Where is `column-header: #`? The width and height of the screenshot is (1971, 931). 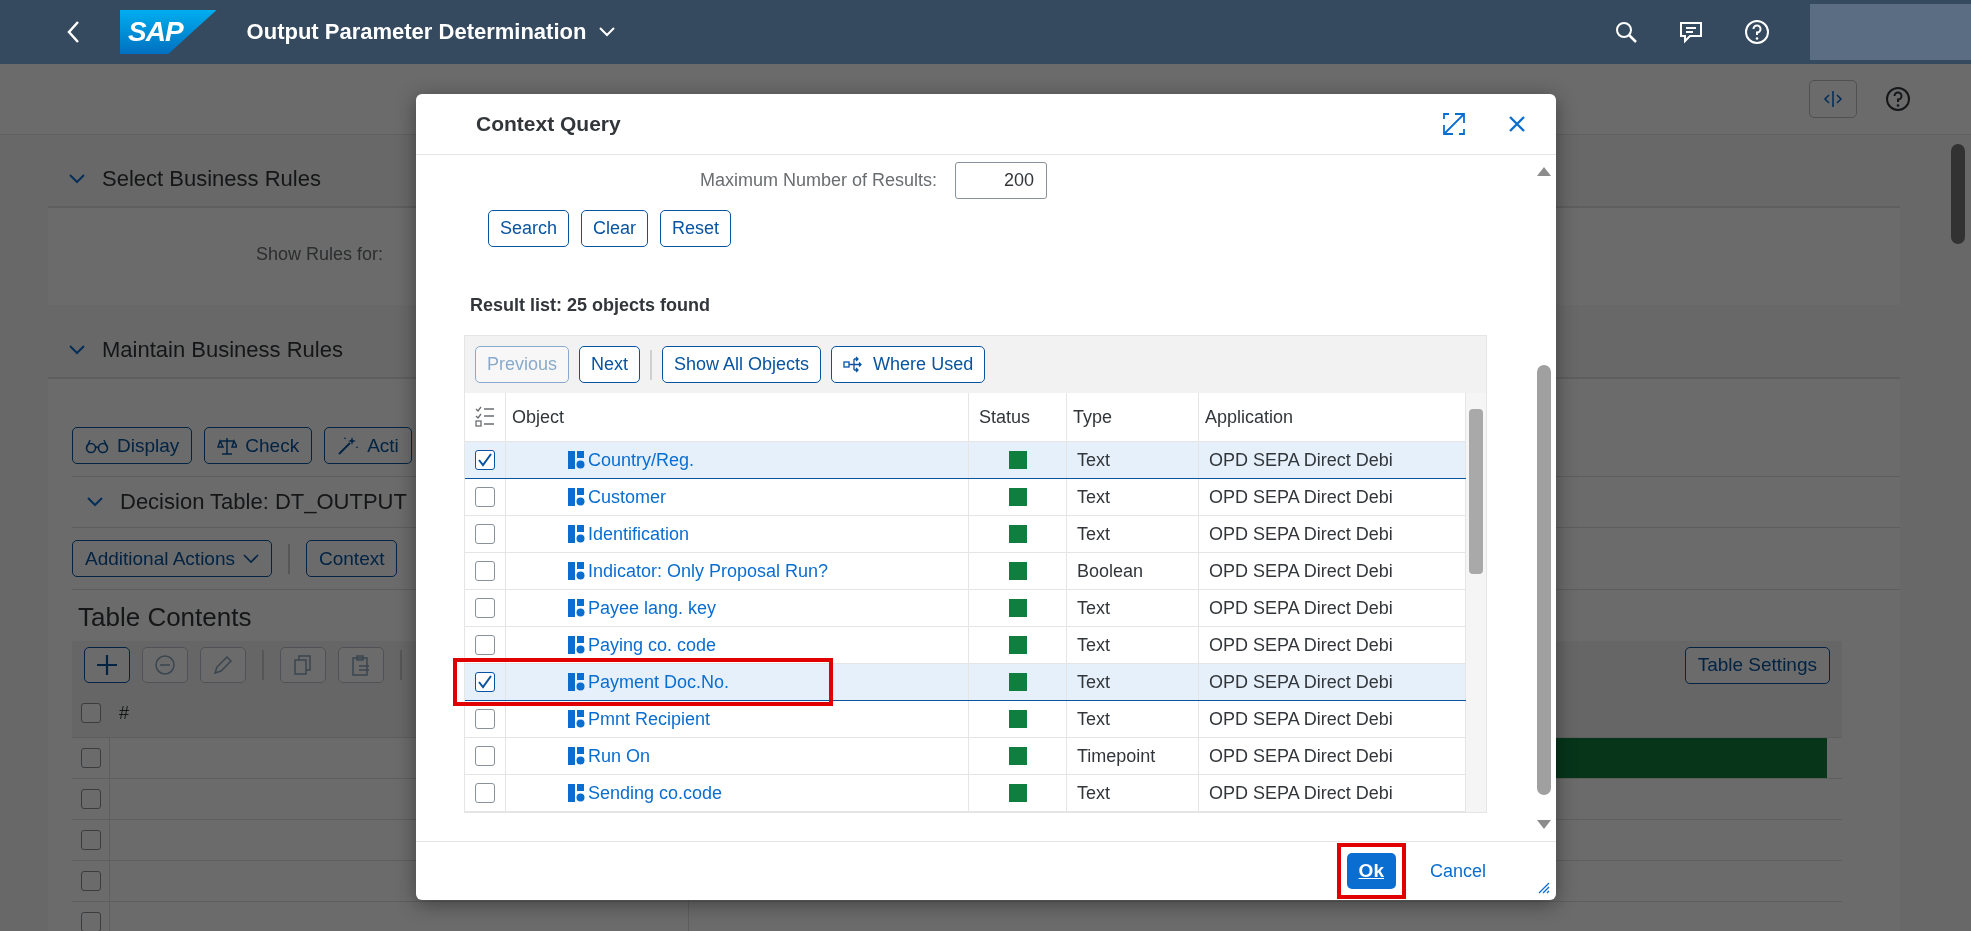 column-header: # is located at coordinates (124, 713).